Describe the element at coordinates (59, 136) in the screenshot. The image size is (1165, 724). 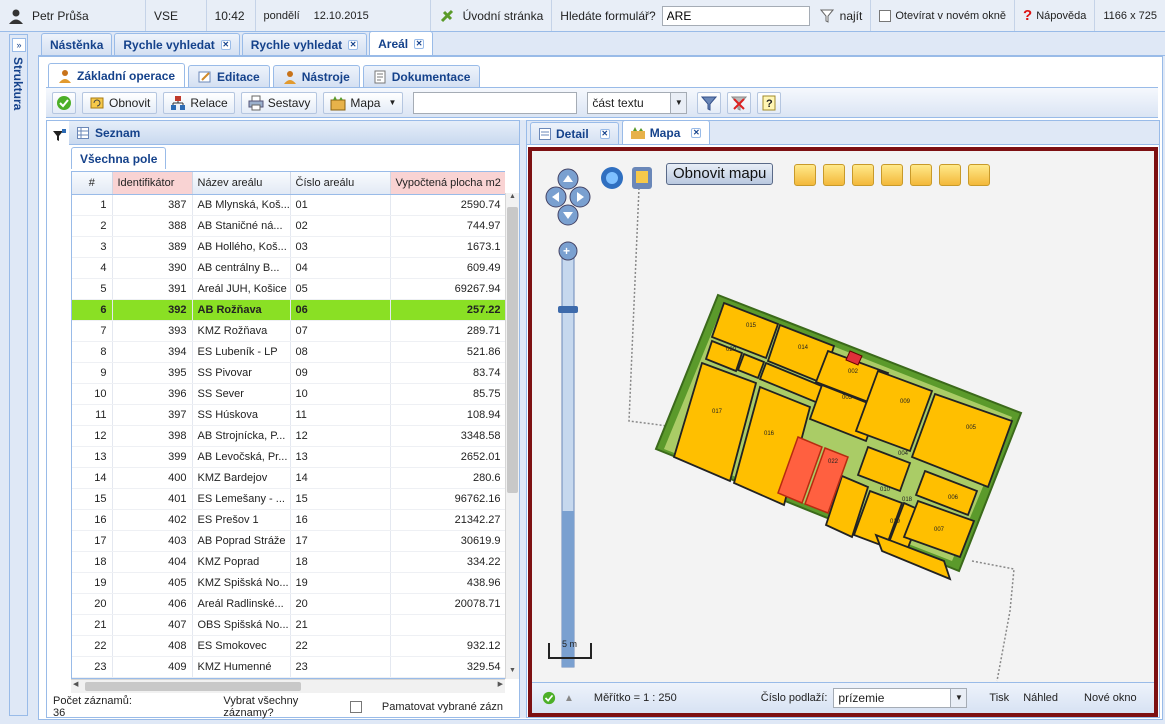
I see `filter-pin-icon` at that location.